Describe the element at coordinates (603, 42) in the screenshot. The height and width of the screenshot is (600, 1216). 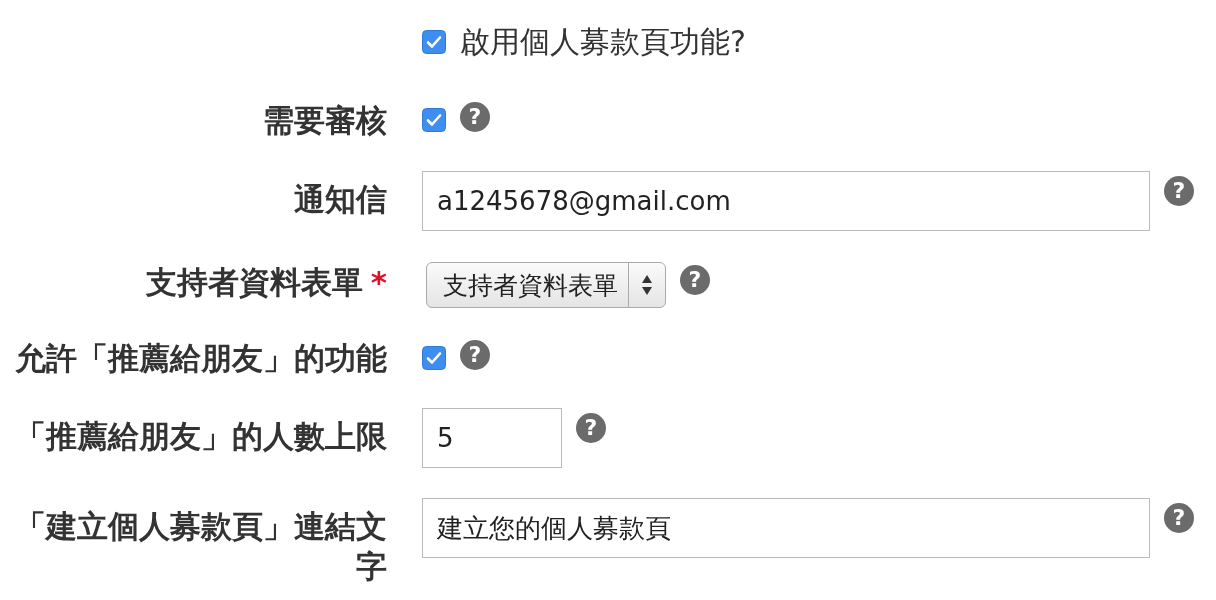
I see `checkbox-label: 啟用個人募款頁功能?` at that location.